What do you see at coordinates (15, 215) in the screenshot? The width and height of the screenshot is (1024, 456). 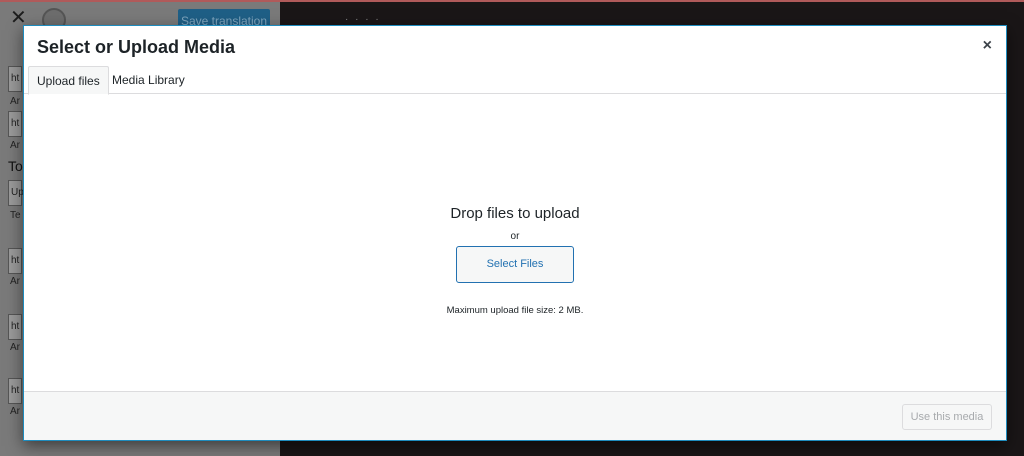 I see `background-caption: Te` at bounding box center [15, 215].